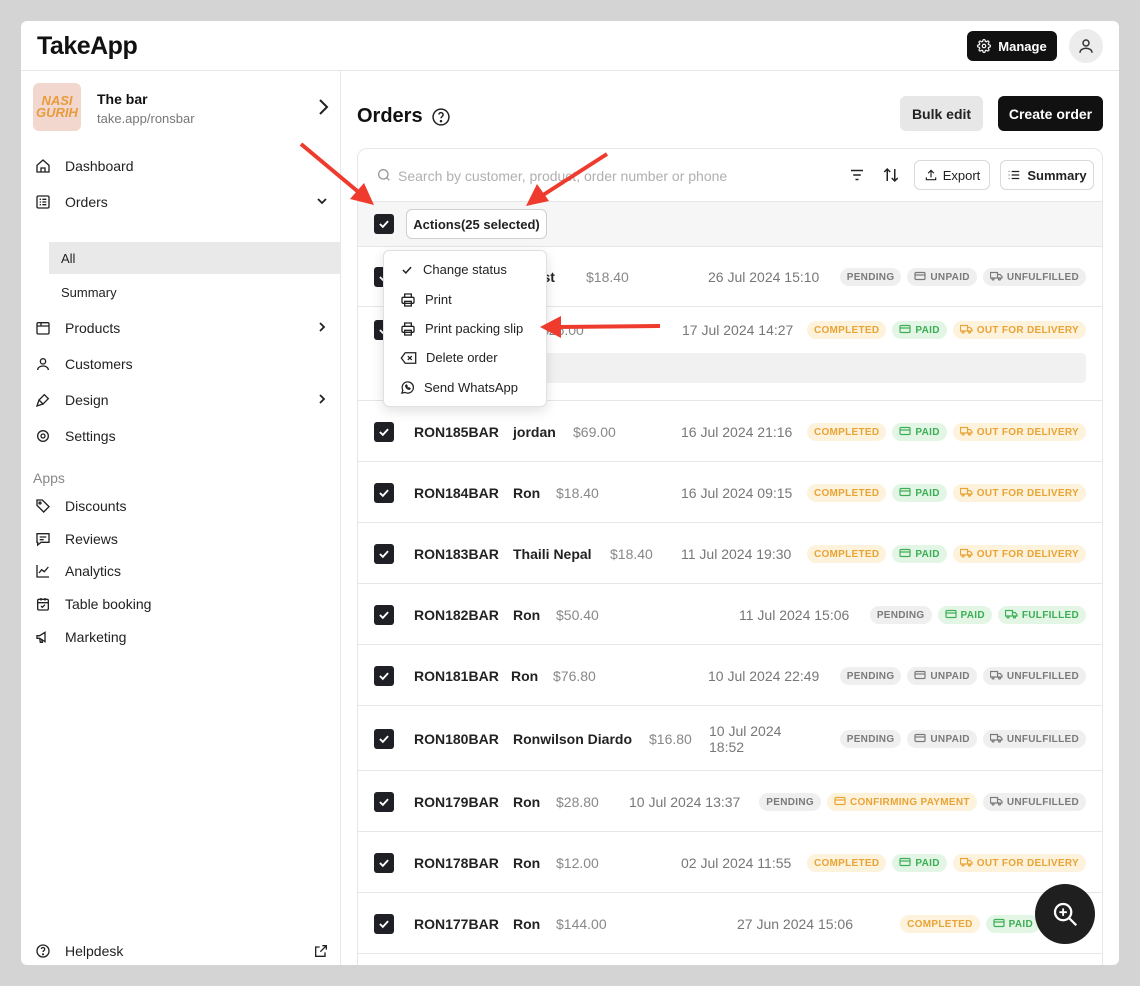  What do you see at coordinates (737, 493) in the screenshot?
I see `order-date: 16 Jul 2024 09:15` at bounding box center [737, 493].